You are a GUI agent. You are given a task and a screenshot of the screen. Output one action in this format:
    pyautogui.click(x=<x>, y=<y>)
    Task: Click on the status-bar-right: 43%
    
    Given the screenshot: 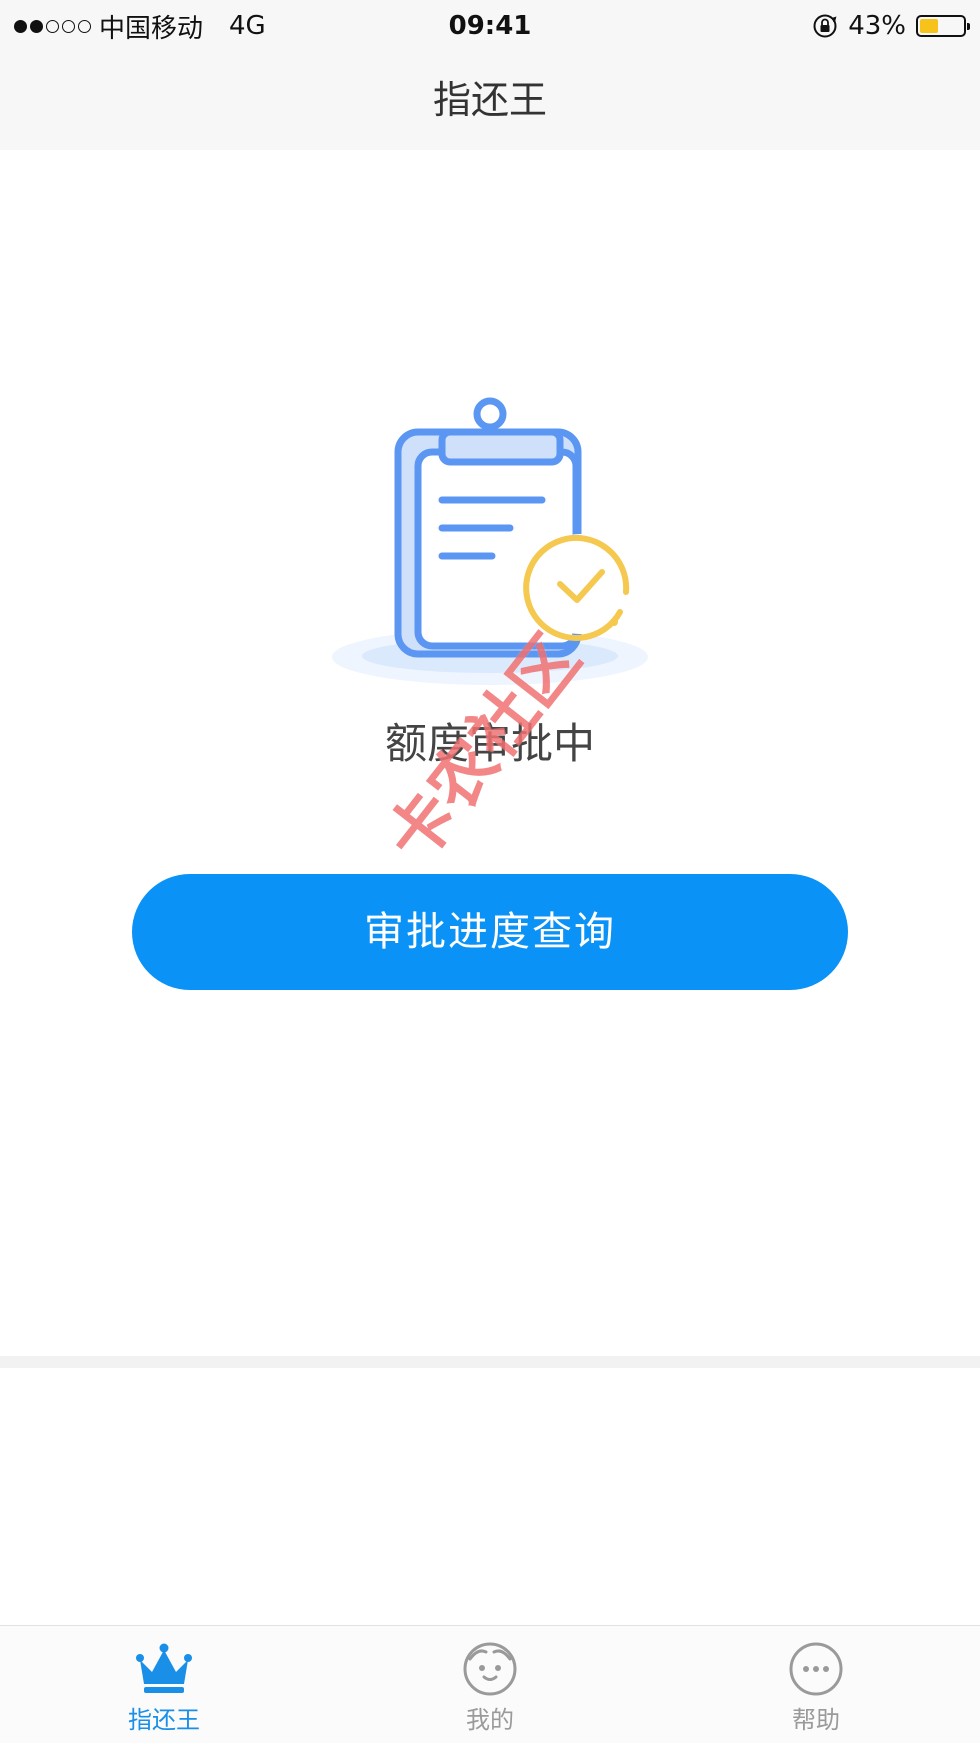 What is the action you would take?
    pyautogui.click(x=891, y=26)
    